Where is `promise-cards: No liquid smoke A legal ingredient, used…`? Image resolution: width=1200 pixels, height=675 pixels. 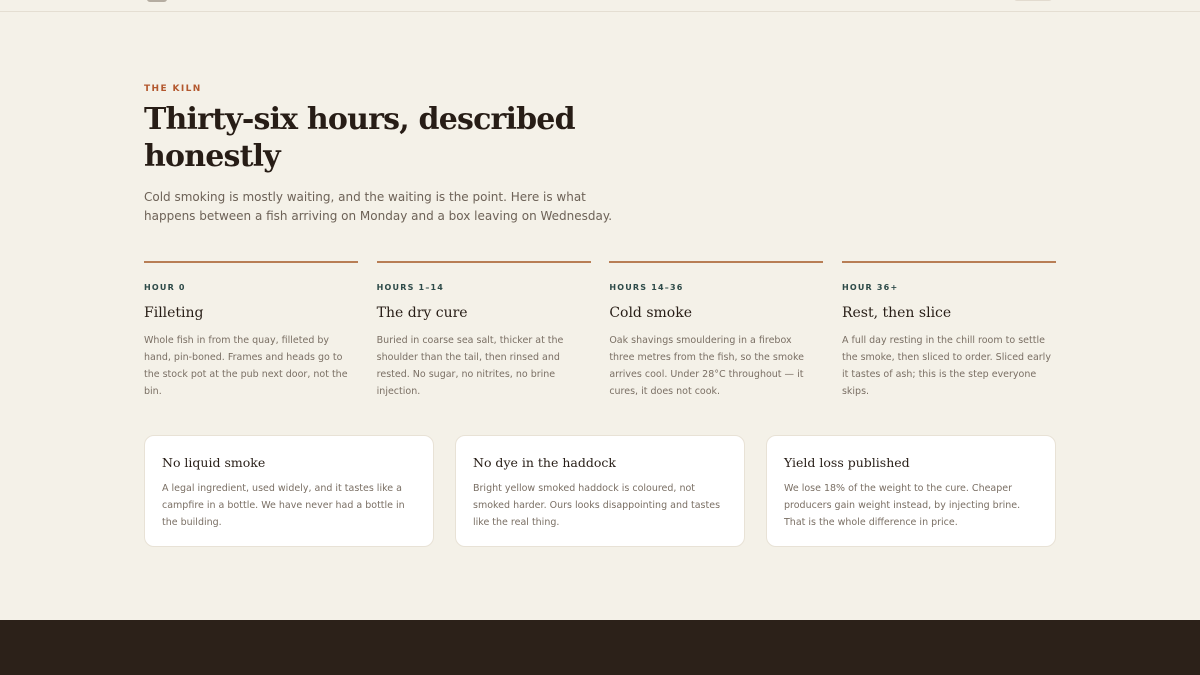
promise-cards: No liquid smoke A legal ingredient, used… is located at coordinates (600, 491).